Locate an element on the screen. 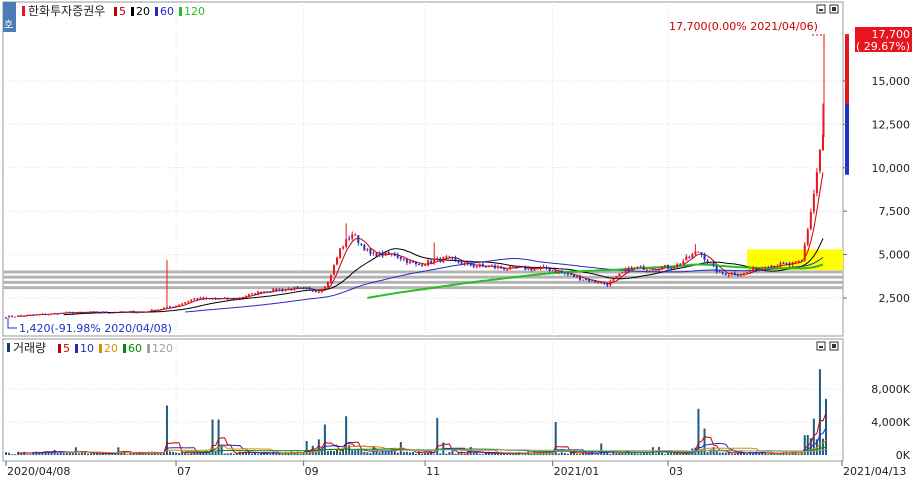 The height and width of the screenshot is (483, 912). last-bar-body is located at coordinates (847, 69).